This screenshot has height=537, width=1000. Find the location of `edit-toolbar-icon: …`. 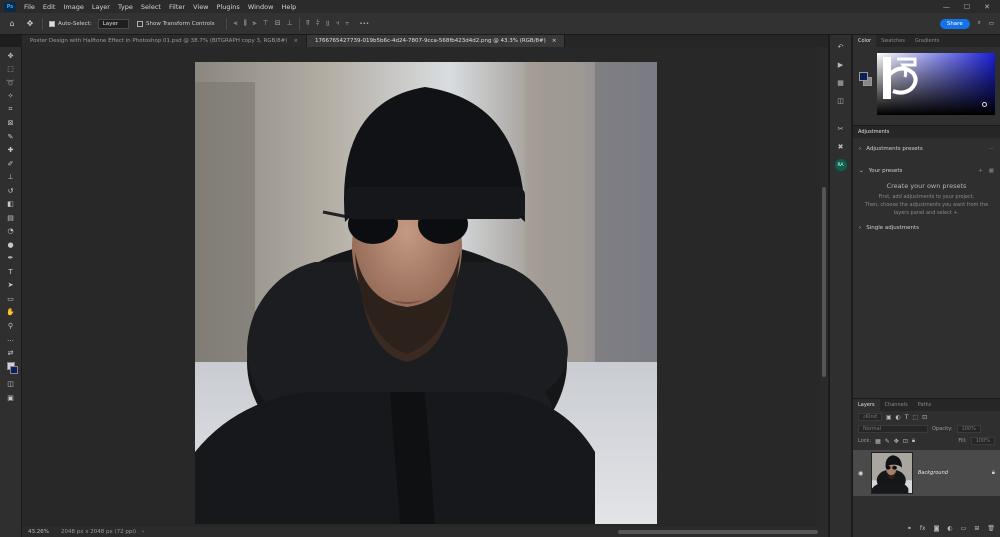

edit-toolbar-icon: … is located at coordinates (11, 340).